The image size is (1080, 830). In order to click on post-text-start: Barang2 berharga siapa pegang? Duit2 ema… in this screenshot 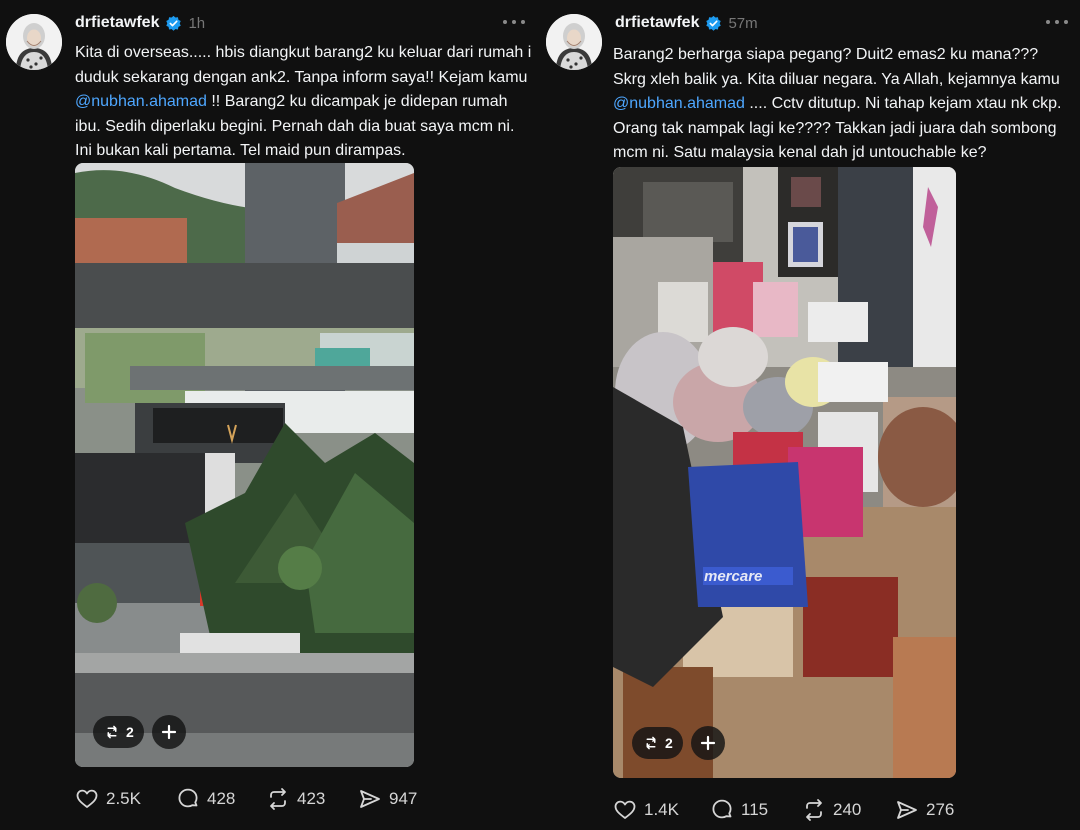, I will do `click(836, 67)`.